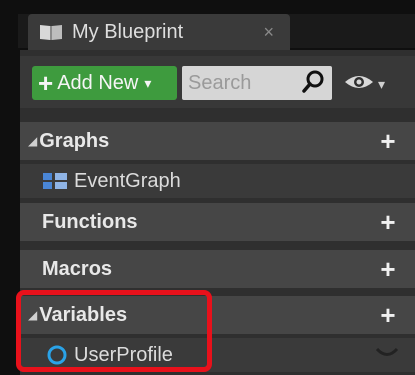 The width and height of the screenshot is (415, 375). What do you see at coordinates (388, 222) in the screenshot?
I see `add-function-button: +` at bounding box center [388, 222].